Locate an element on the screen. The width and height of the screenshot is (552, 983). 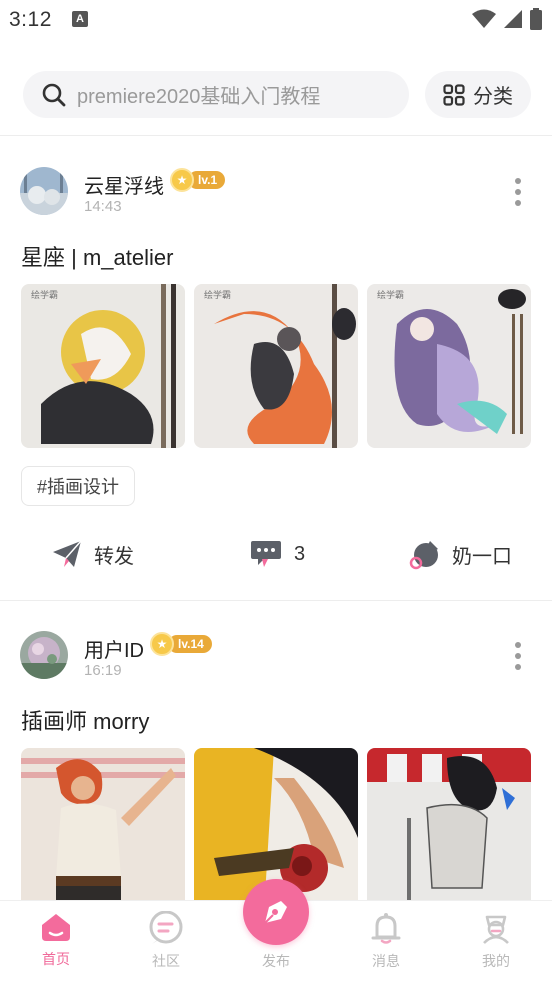
level-text: lv.14 is located at coordinates (190, 644).